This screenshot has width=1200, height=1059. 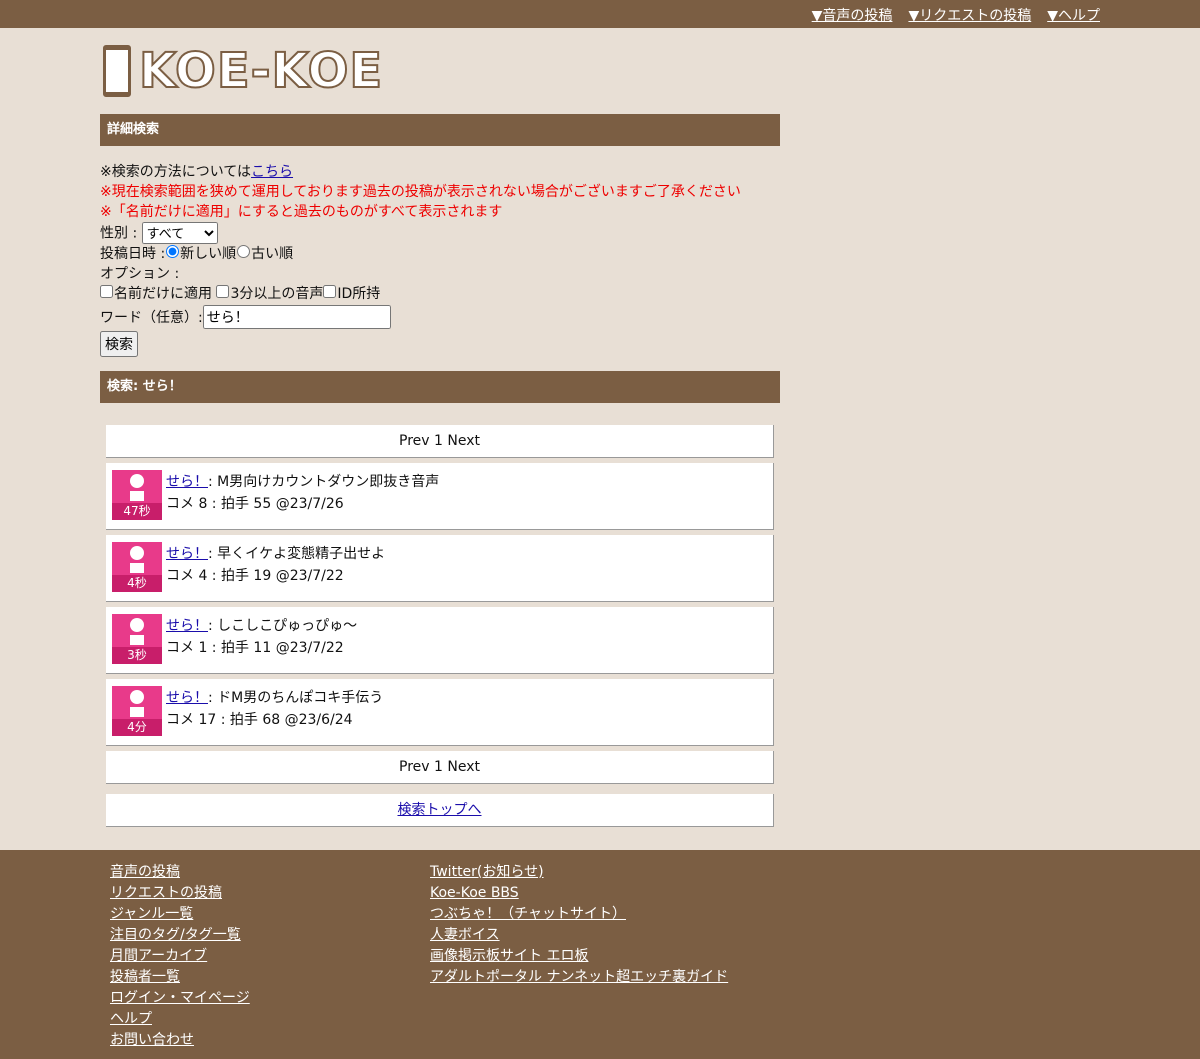 I want to click on results-section-header: 検索: せら！, so click(x=440, y=387).